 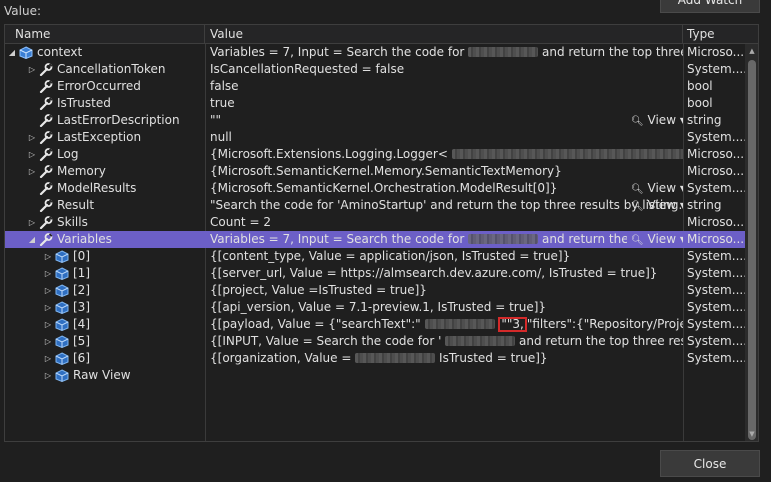 I want to click on column-header-value: Value, so click(x=444, y=34).